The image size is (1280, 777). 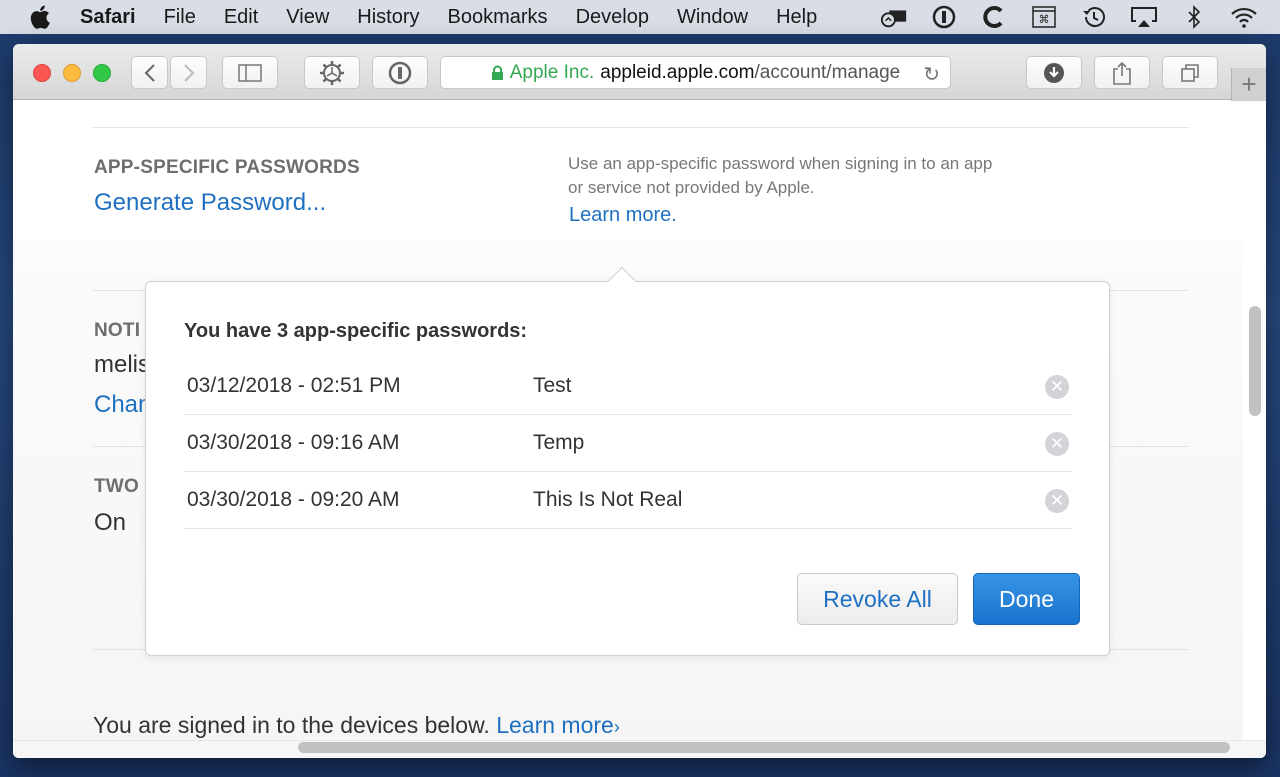 I want to click on sidebar-toggle-button, so click(x=250, y=72).